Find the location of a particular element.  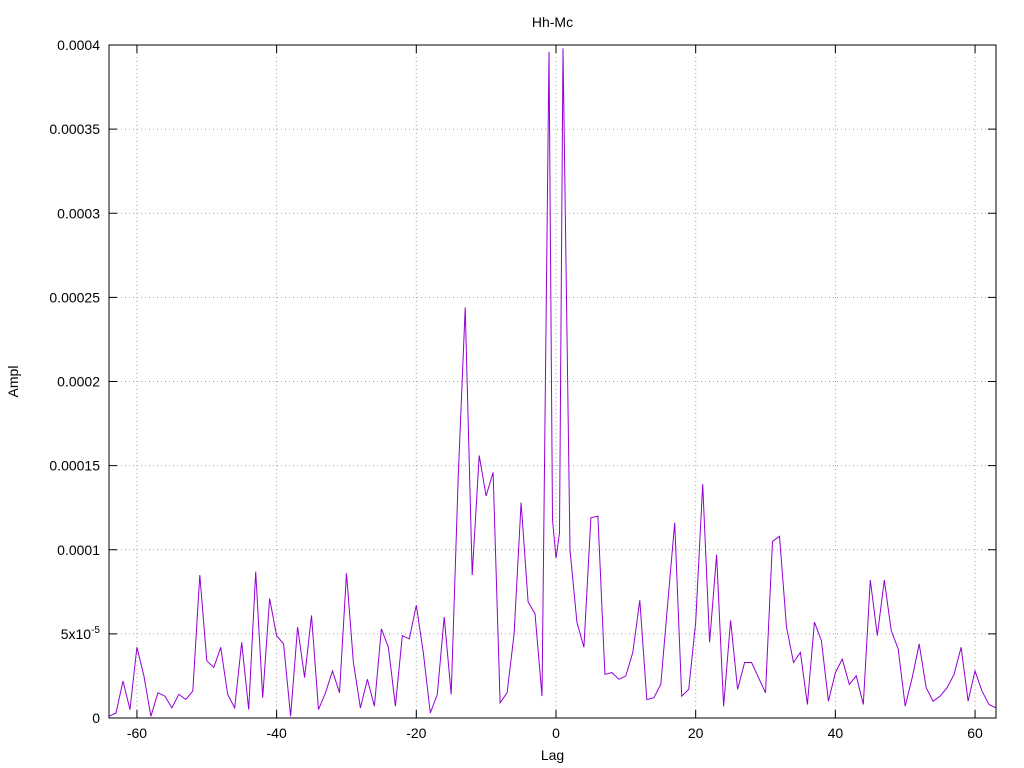

y-tick-label: 0.00025 is located at coordinates (74, 297).